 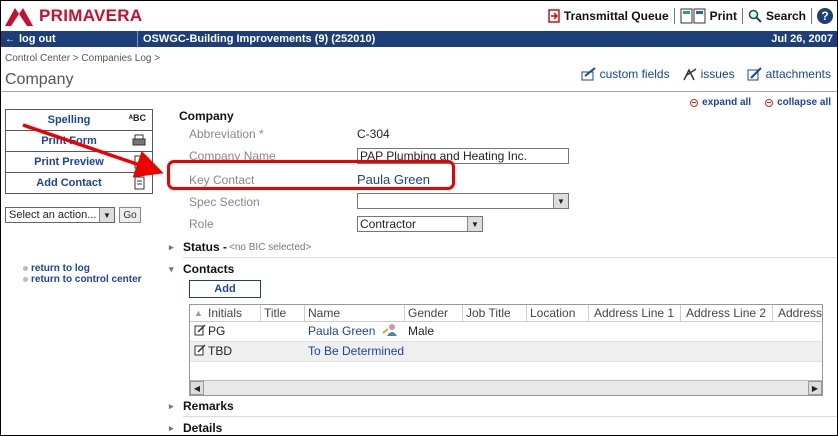 What do you see at coordinates (93, 150) in the screenshot?
I see `annotation-arrow-icon` at bounding box center [93, 150].